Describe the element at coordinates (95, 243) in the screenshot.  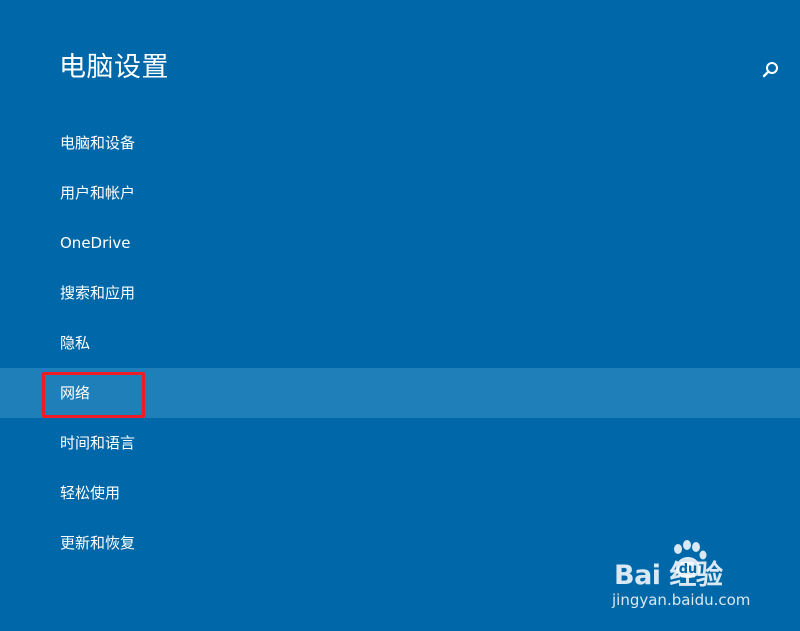
I see `nav-item-label: OneDrive` at that location.